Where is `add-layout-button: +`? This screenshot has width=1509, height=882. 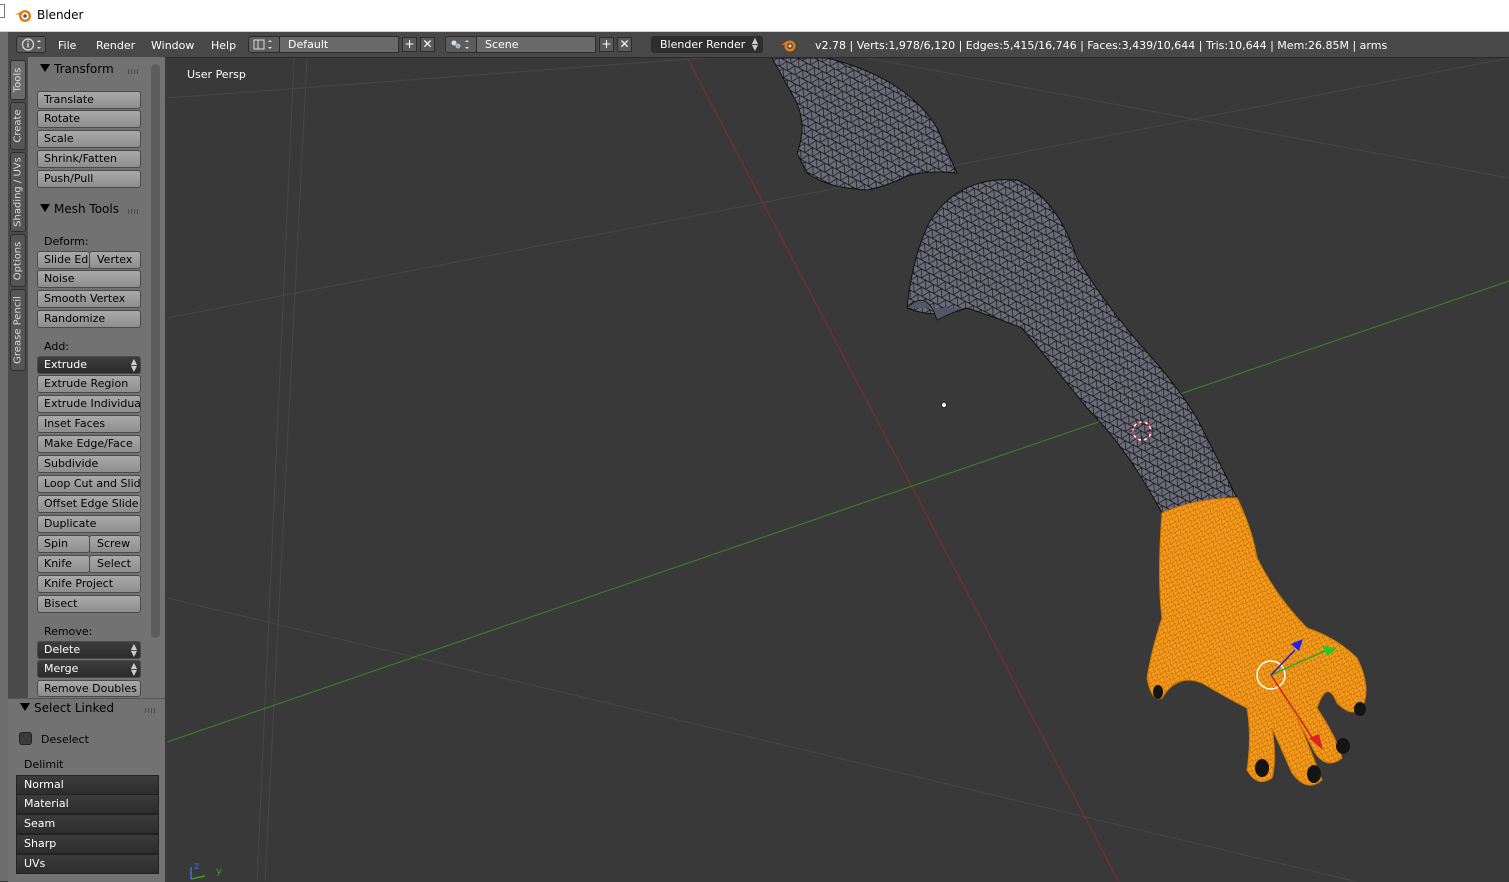
add-layout-button: + is located at coordinates (409, 44).